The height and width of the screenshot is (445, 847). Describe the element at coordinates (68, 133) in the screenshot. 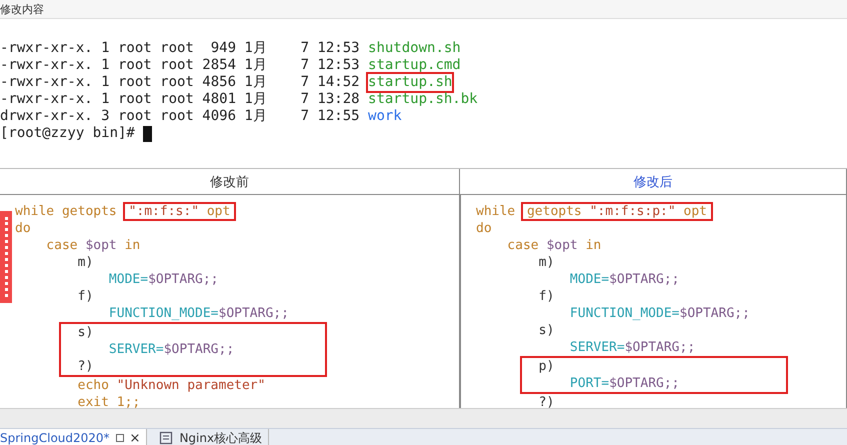

I see `prompt: [root@zzyy bin]#` at that location.